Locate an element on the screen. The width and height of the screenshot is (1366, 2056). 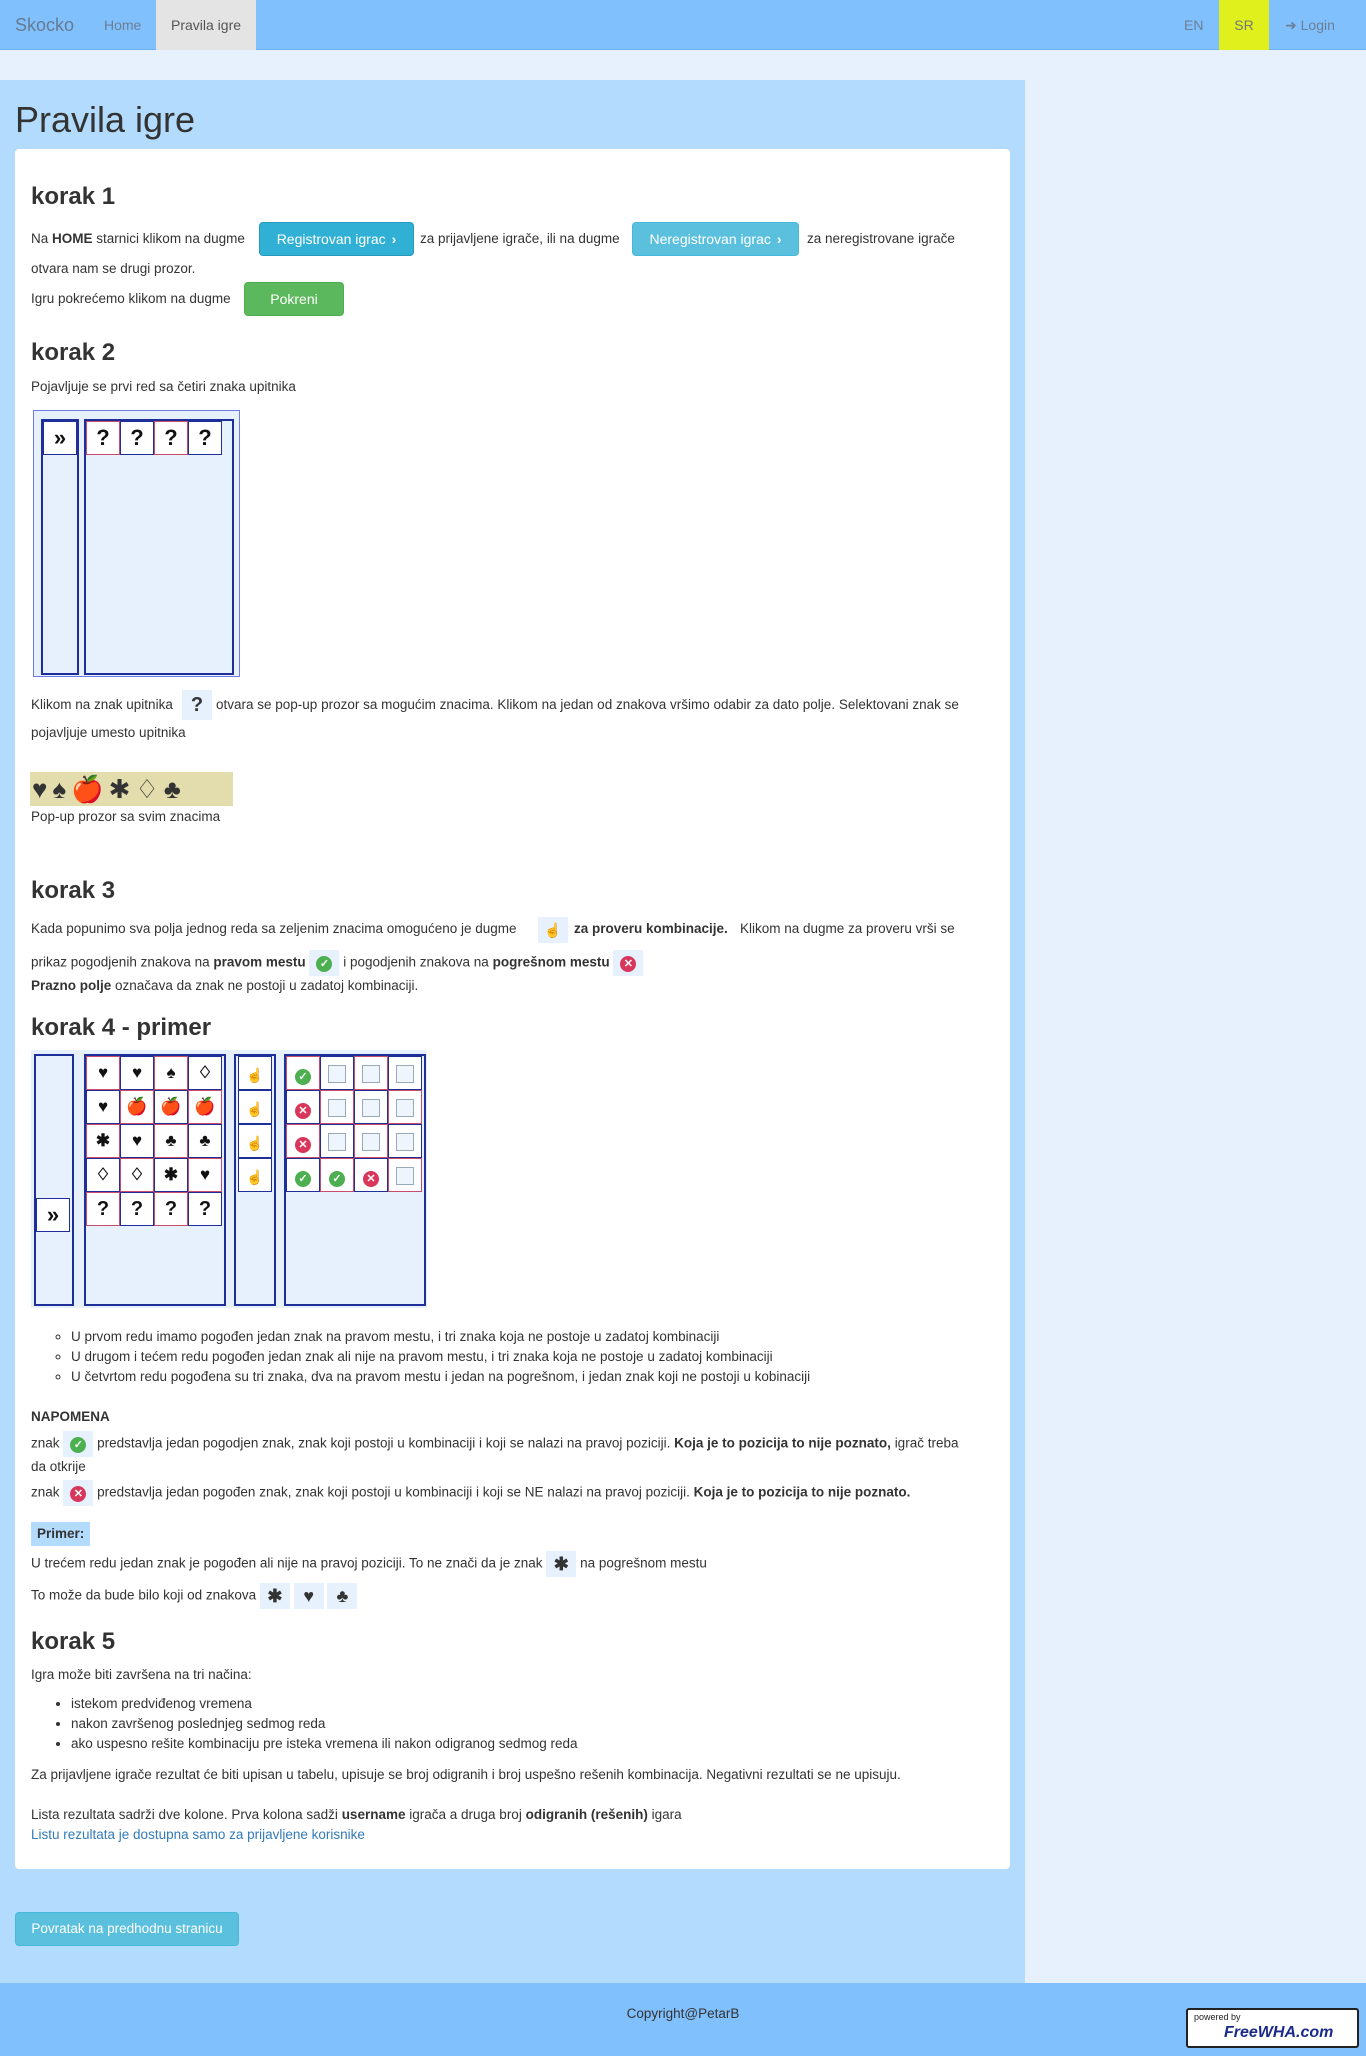
question-mark-icon: ? is located at coordinates (197, 705).